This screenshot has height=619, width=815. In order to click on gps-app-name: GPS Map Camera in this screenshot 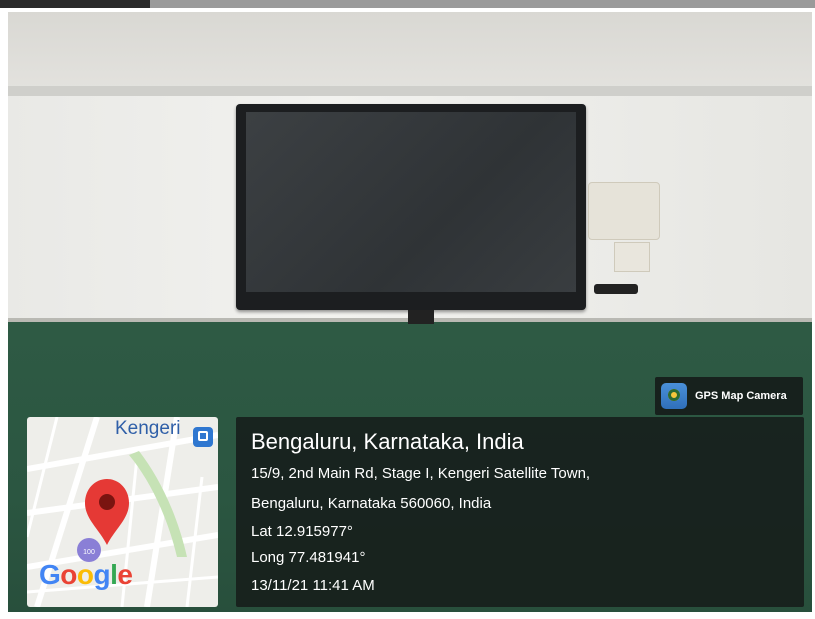, I will do `click(741, 396)`.